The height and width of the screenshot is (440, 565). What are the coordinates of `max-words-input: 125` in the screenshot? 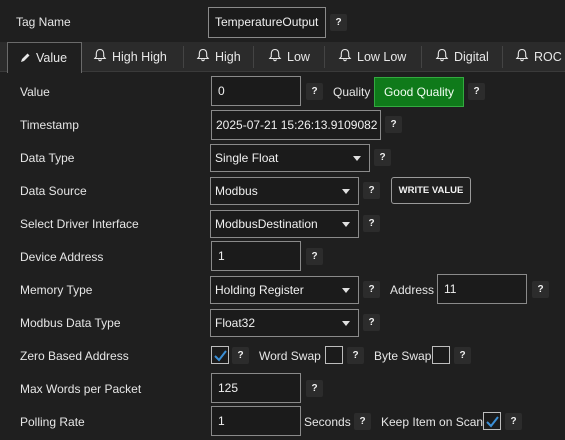 It's located at (256, 388).